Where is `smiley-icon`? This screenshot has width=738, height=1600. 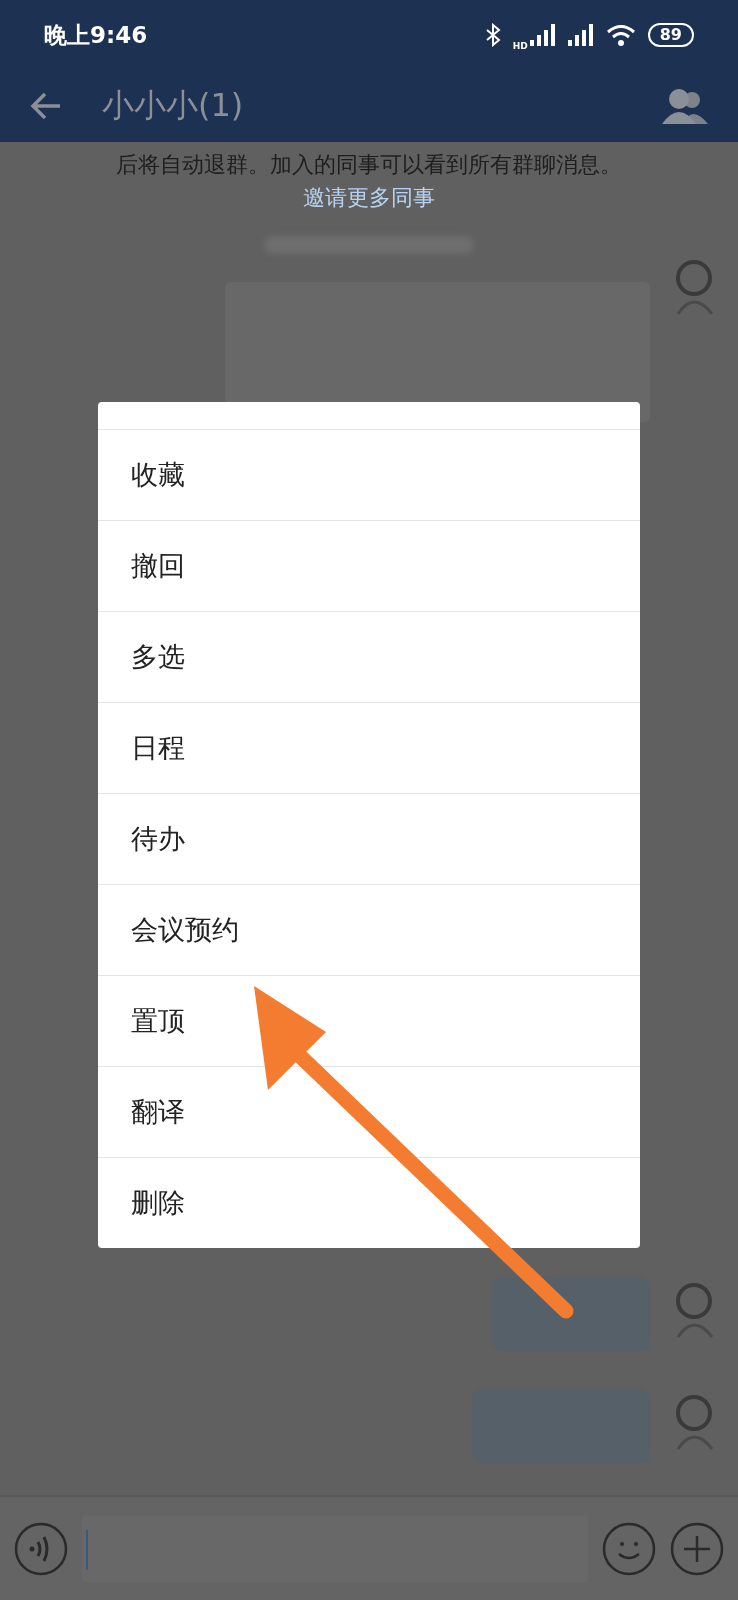
smiley-icon is located at coordinates (629, 1548).